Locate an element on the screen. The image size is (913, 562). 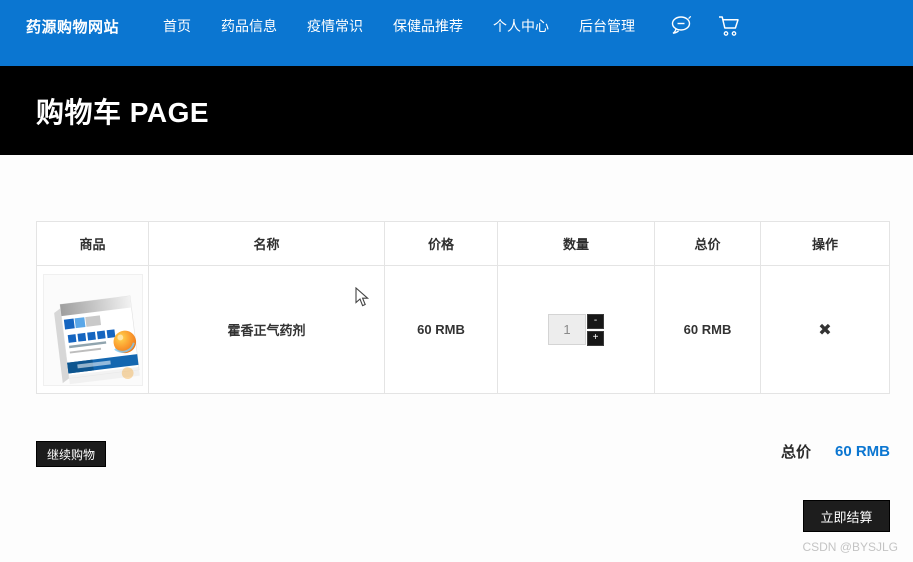
cart-total-summary: 总价 60 RMB is located at coordinates (835, 451).